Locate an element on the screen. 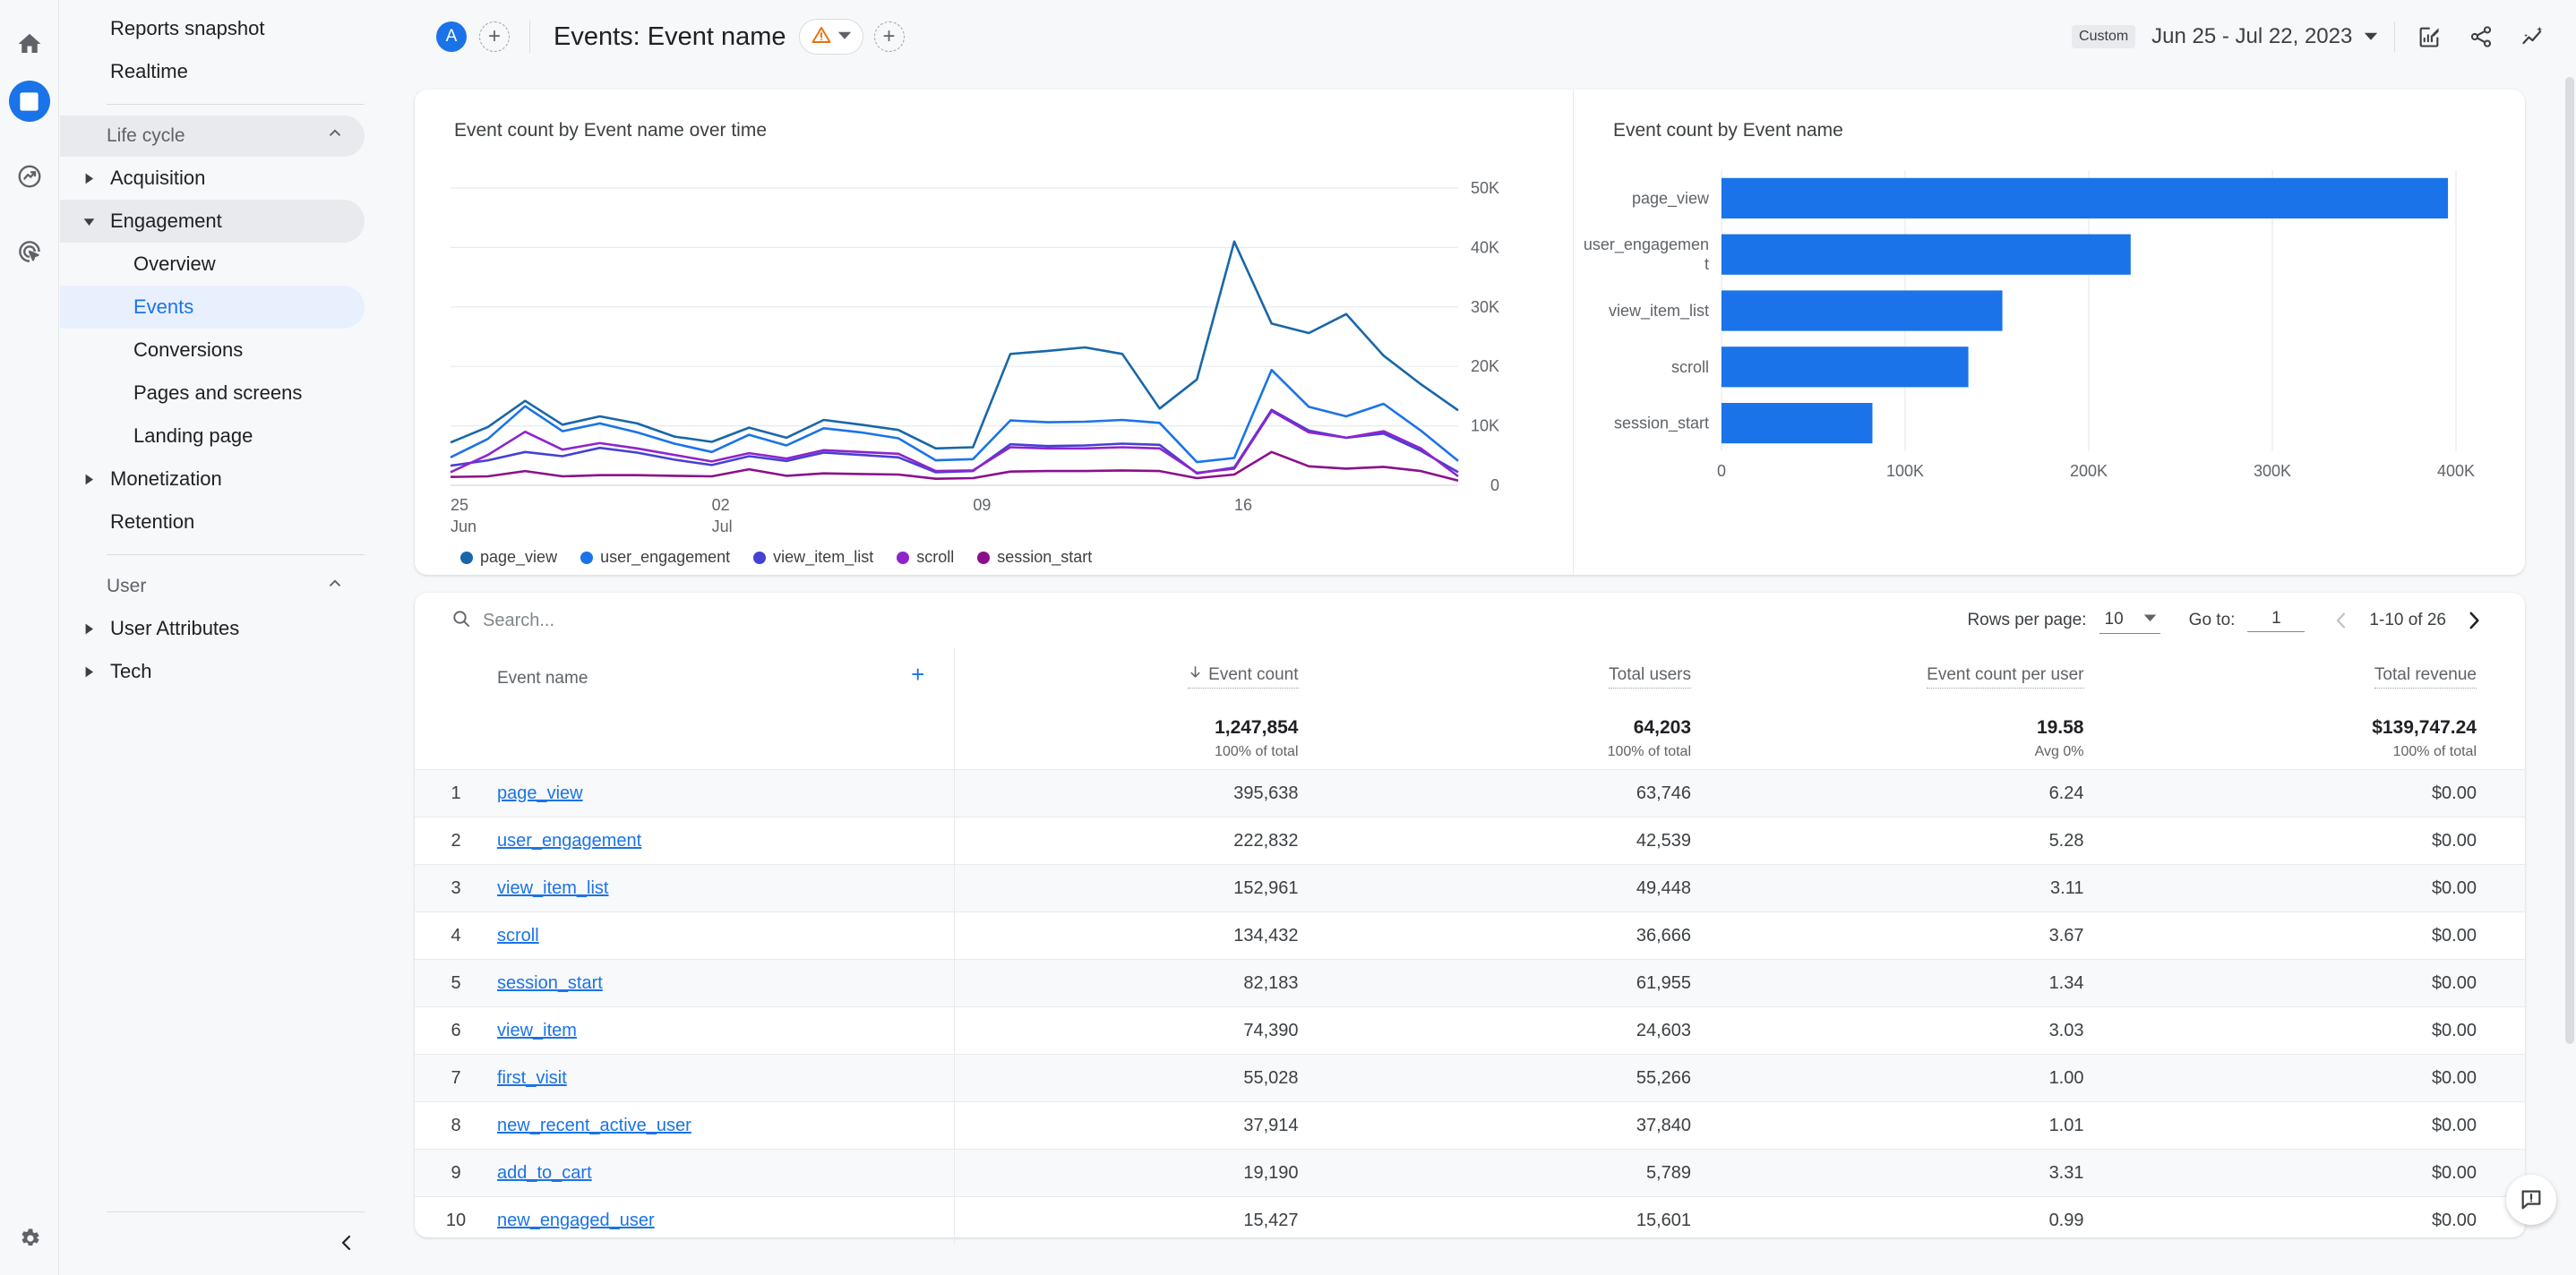 The image size is (2576, 1275). row-event-name-link: view_item is located at coordinates (537, 1030).